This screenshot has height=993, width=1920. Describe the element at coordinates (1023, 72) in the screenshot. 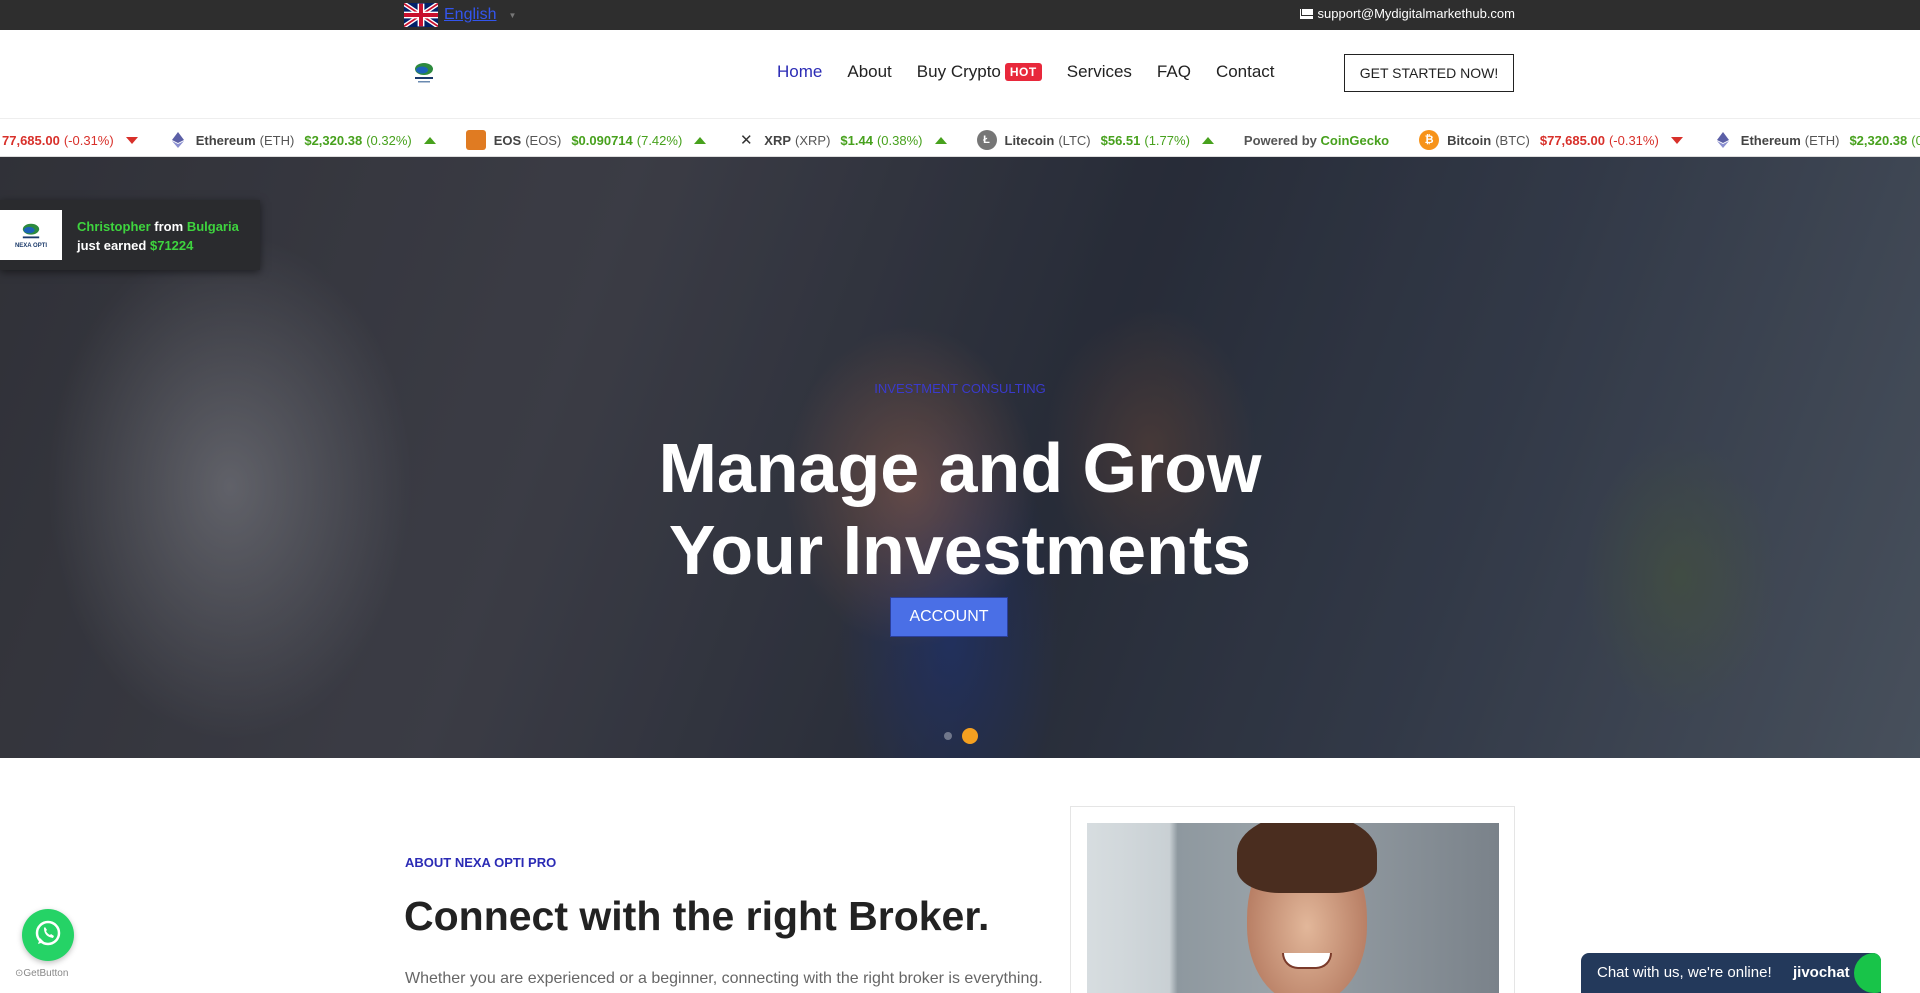

I see `hot-badge: HOT` at that location.